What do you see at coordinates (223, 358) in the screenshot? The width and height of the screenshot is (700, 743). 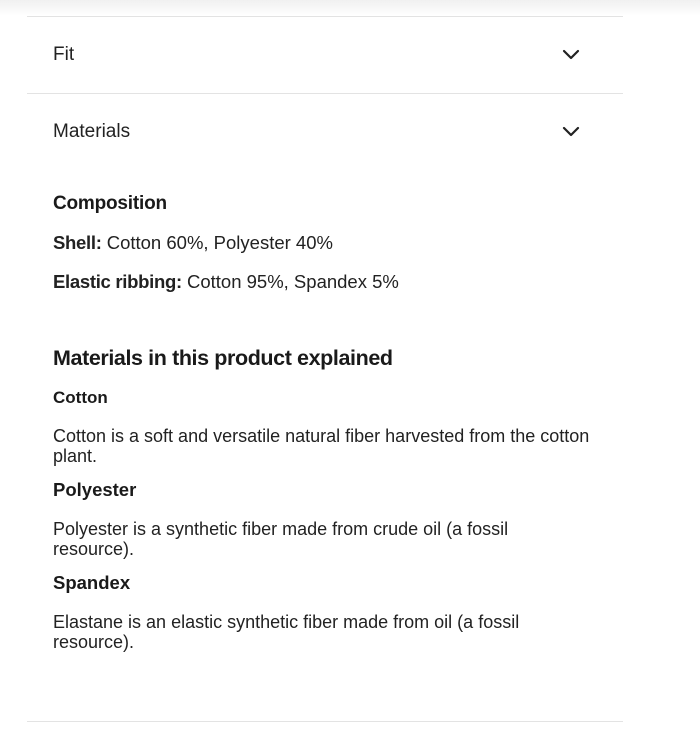 I see `materials-explained-title: Materials in this product explained` at bounding box center [223, 358].